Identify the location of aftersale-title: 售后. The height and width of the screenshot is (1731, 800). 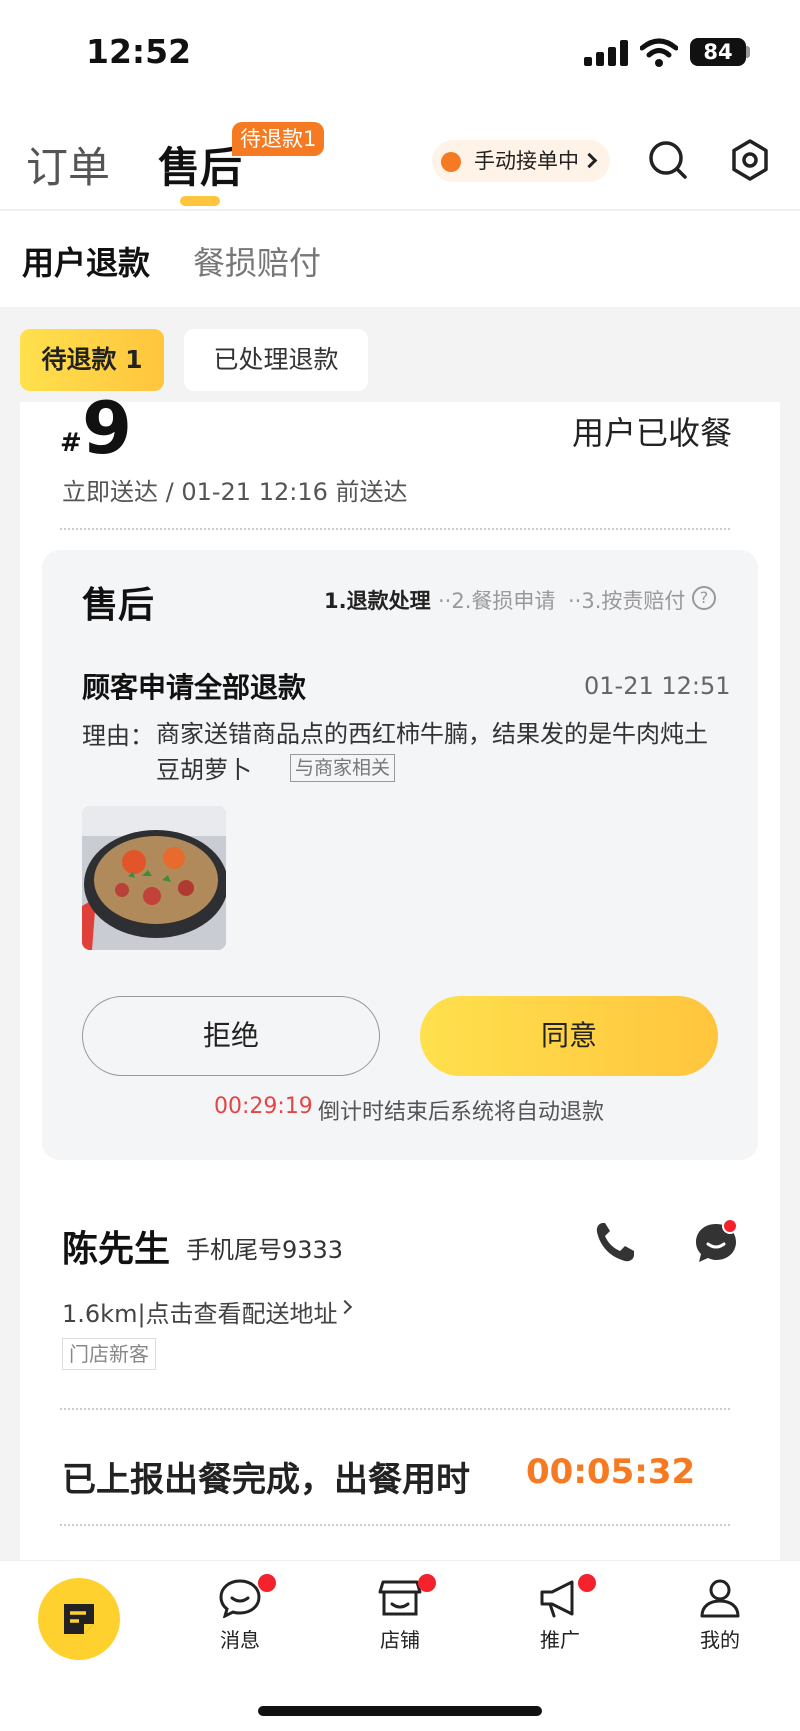
(118, 605).